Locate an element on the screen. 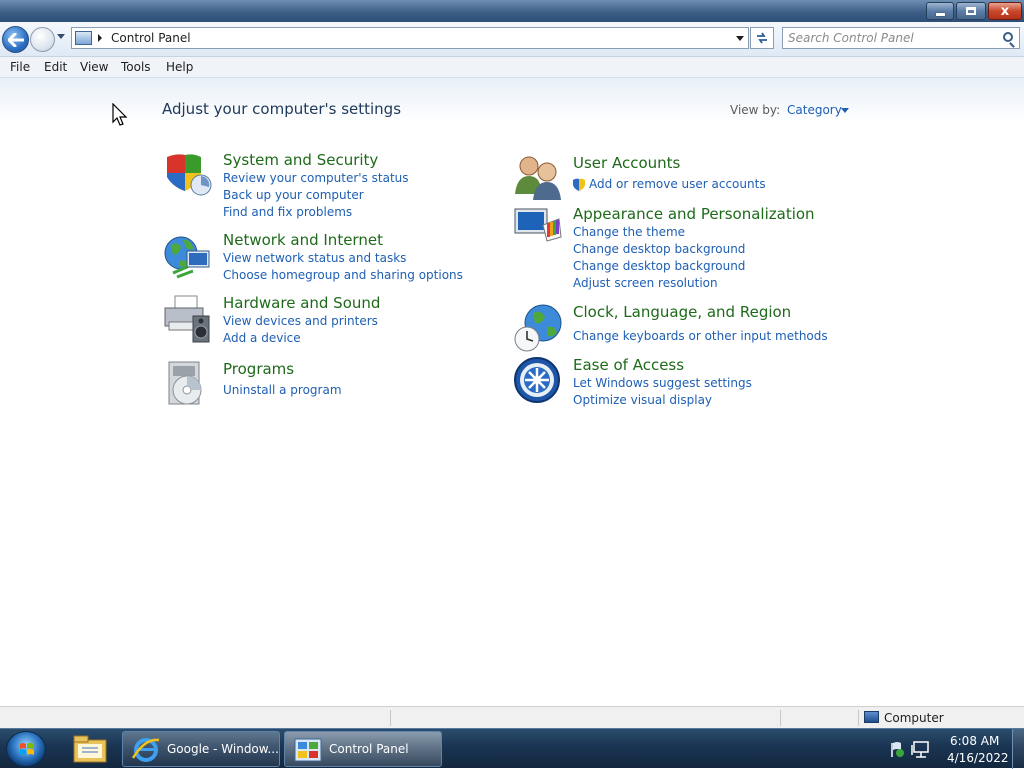 Image resolution: width=1024 pixels, height=769 pixels. monitor-palette-icon is located at coordinates (538, 230).